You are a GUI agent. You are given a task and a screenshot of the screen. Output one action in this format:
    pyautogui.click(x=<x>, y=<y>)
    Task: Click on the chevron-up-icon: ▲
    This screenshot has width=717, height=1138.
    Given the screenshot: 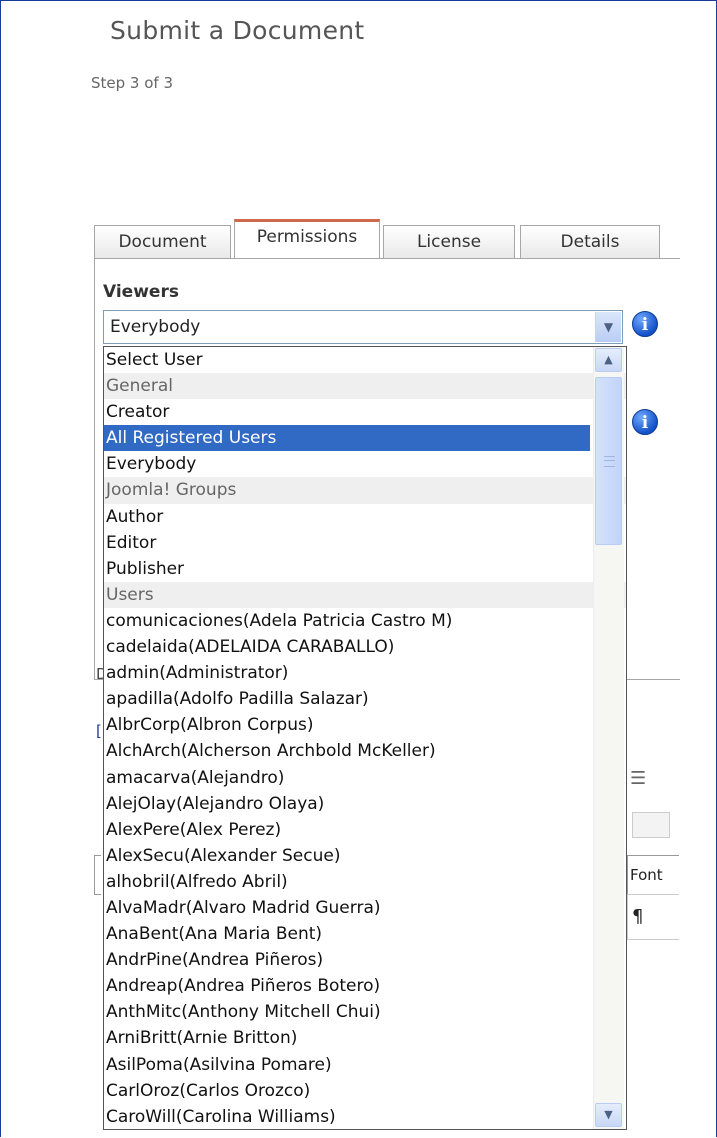 What is the action you would take?
    pyautogui.click(x=608, y=360)
    